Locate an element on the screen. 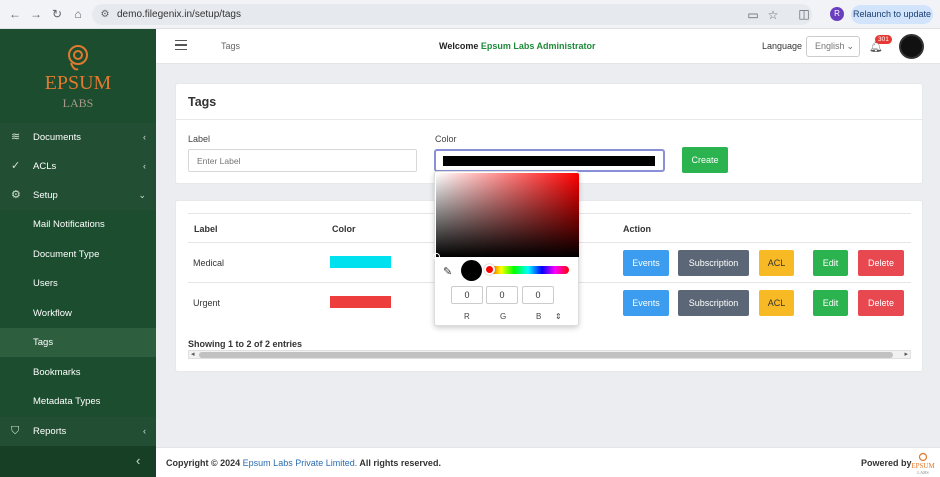 The image size is (940, 477). green-label: G is located at coordinates (503, 316).